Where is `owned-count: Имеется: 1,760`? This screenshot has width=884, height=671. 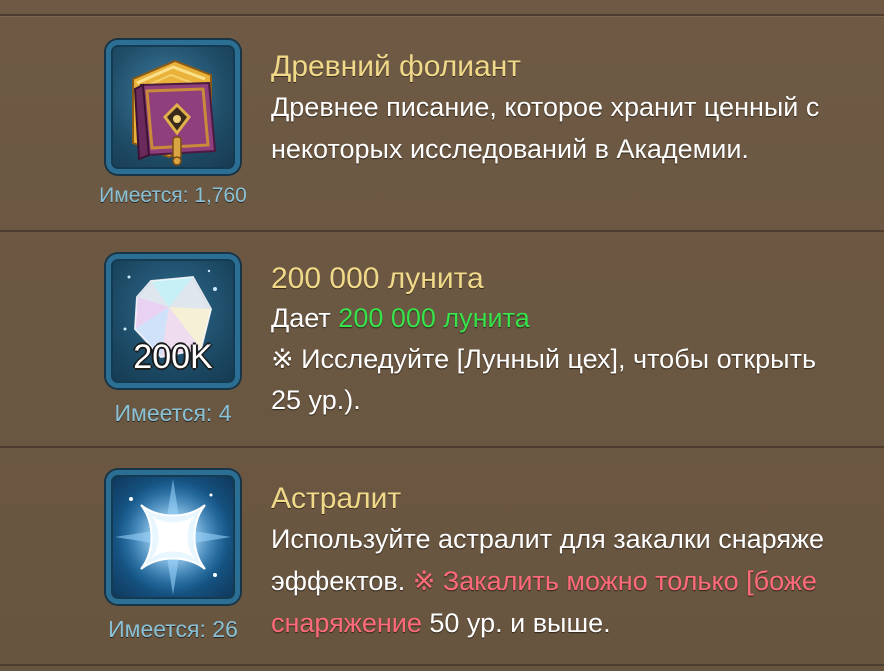 owned-count: Имеется: 1,760 is located at coordinates (173, 195).